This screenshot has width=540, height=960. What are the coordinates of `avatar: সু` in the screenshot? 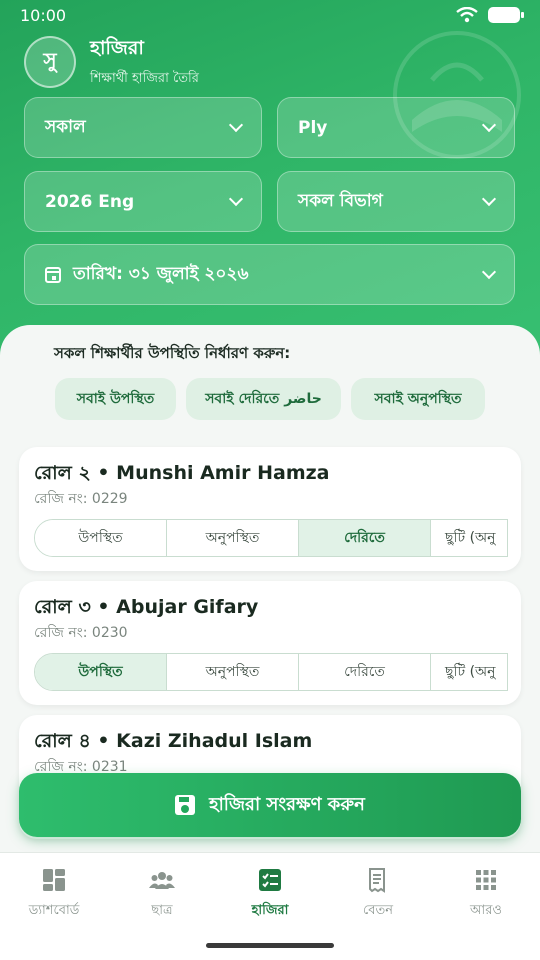 It's located at (50, 62).